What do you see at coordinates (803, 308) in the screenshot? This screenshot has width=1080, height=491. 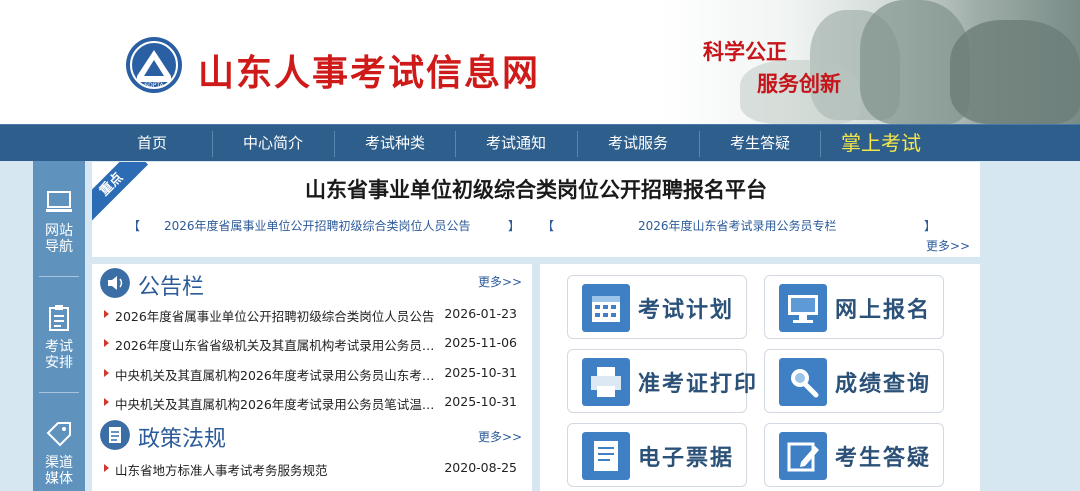 I see `computer-icon` at bounding box center [803, 308].